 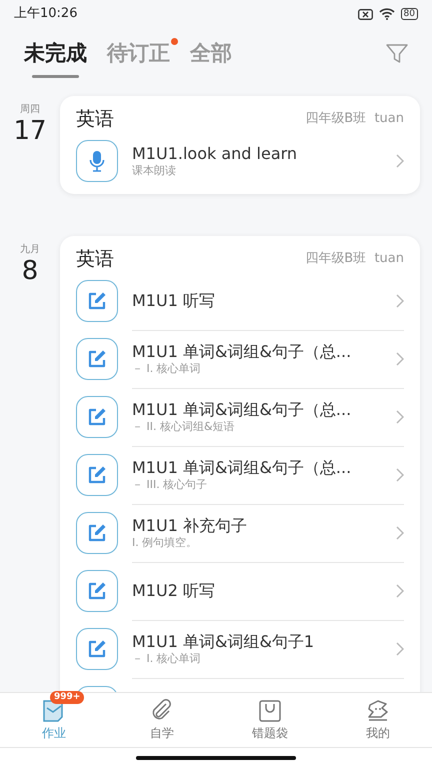 What do you see at coordinates (30, 131) in the screenshot?
I see `date-day: 17` at bounding box center [30, 131].